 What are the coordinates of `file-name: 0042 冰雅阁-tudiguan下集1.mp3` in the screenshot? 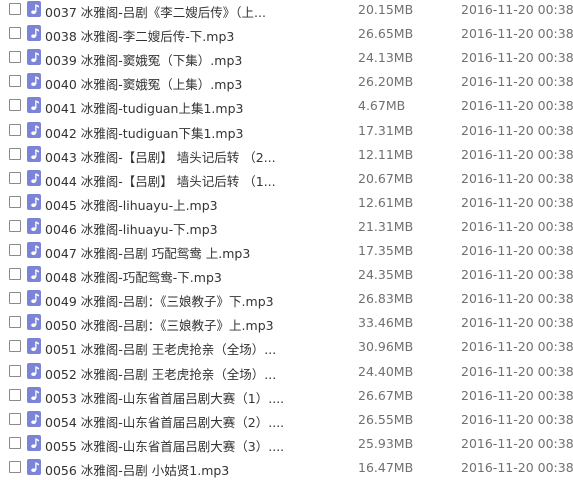 It's located at (167, 132).